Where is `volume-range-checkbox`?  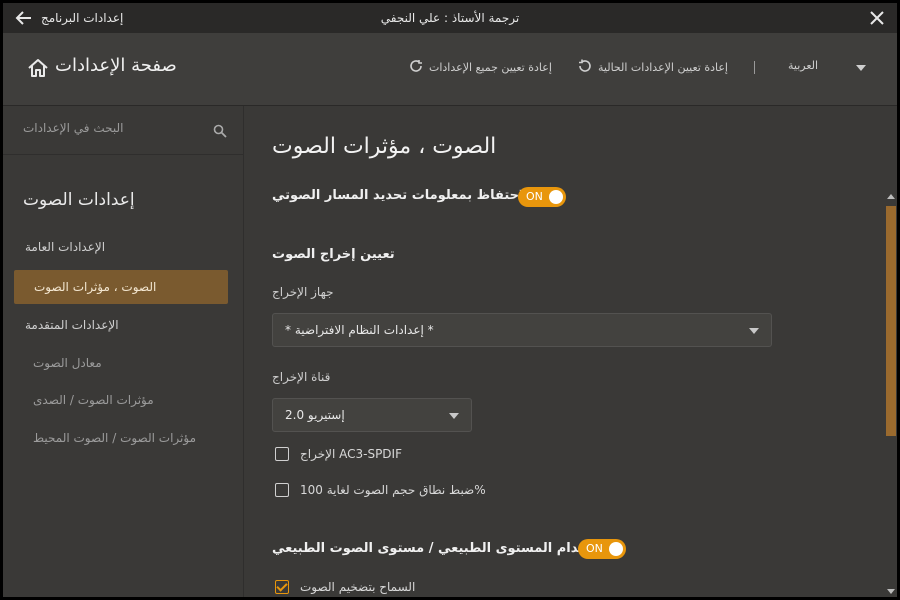
volume-range-checkbox is located at coordinates (282, 490).